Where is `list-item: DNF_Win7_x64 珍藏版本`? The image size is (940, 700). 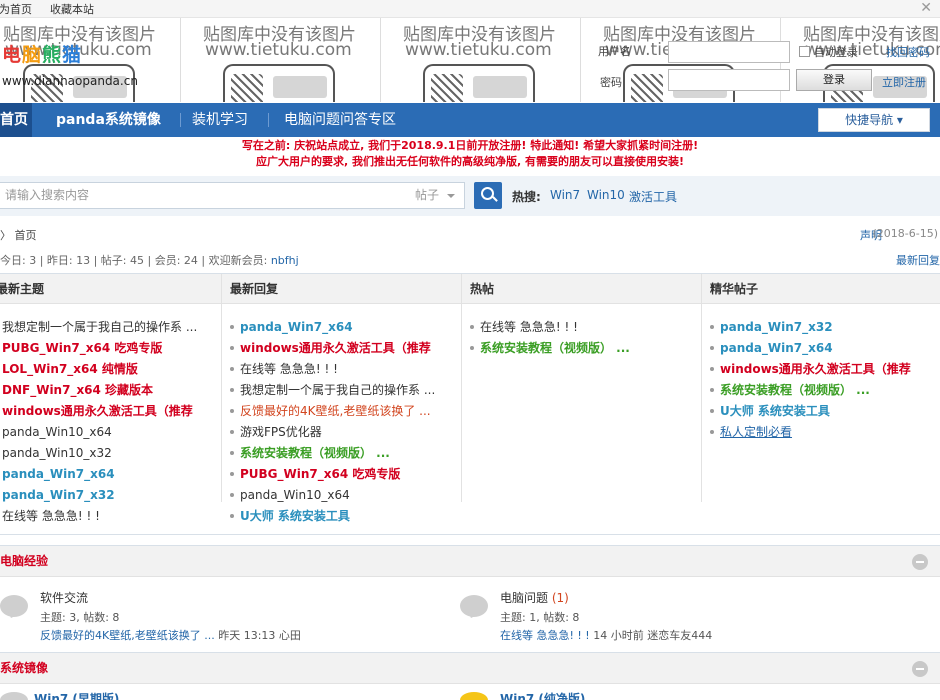
list-item: DNF_Win7_x64 珍藏版本 is located at coordinates (109, 390).